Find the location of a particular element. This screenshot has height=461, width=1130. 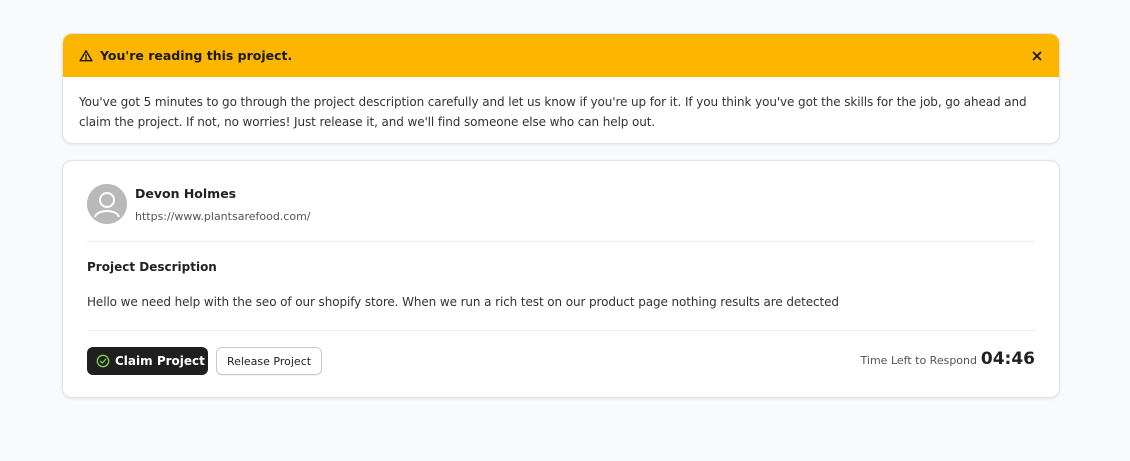

countdown-timer: 04:46 is located at coordinates (1007, 359).